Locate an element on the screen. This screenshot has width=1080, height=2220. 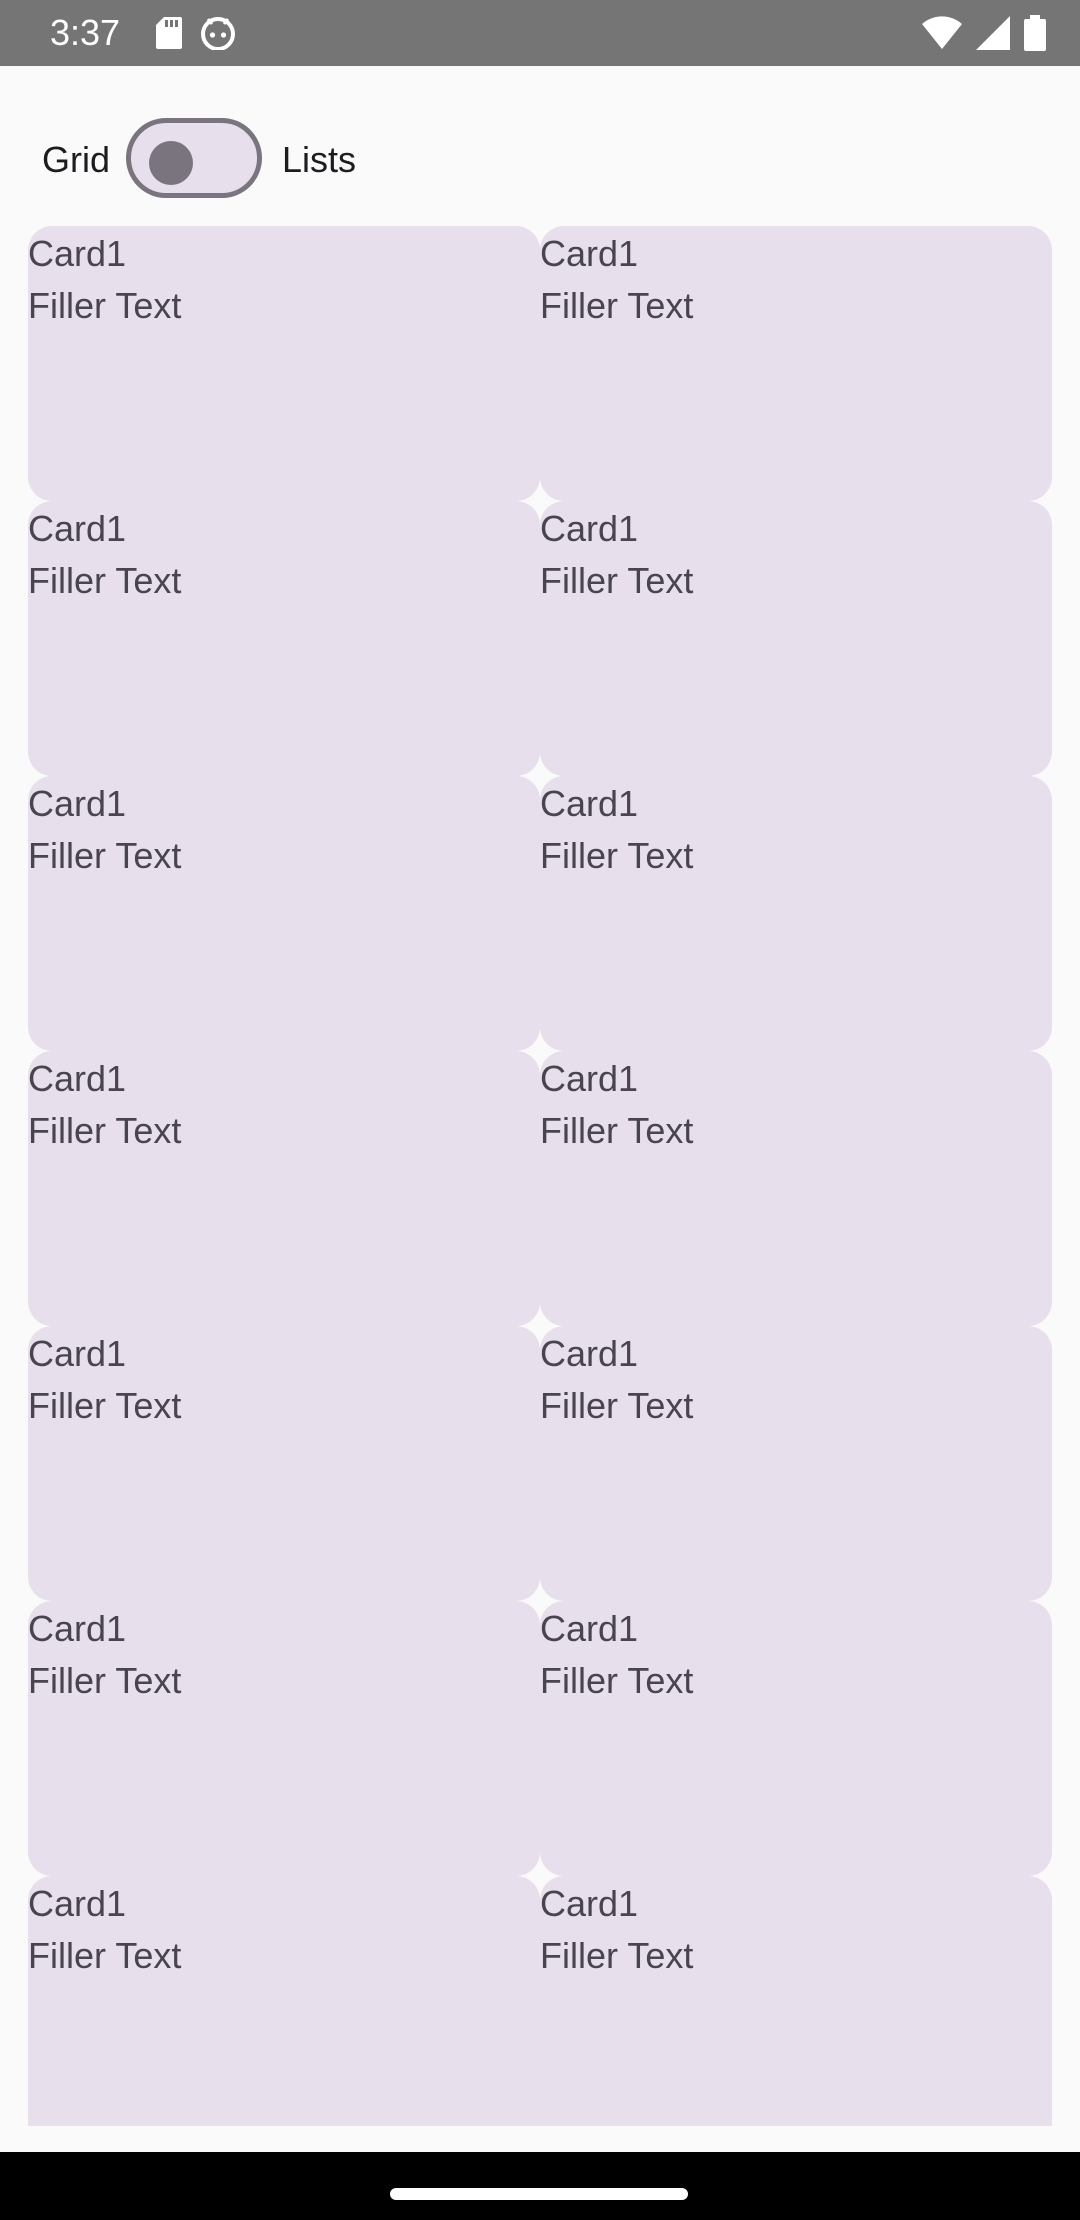
layout-toggle-row: Grid Lists is located at coordinates (540, 160).